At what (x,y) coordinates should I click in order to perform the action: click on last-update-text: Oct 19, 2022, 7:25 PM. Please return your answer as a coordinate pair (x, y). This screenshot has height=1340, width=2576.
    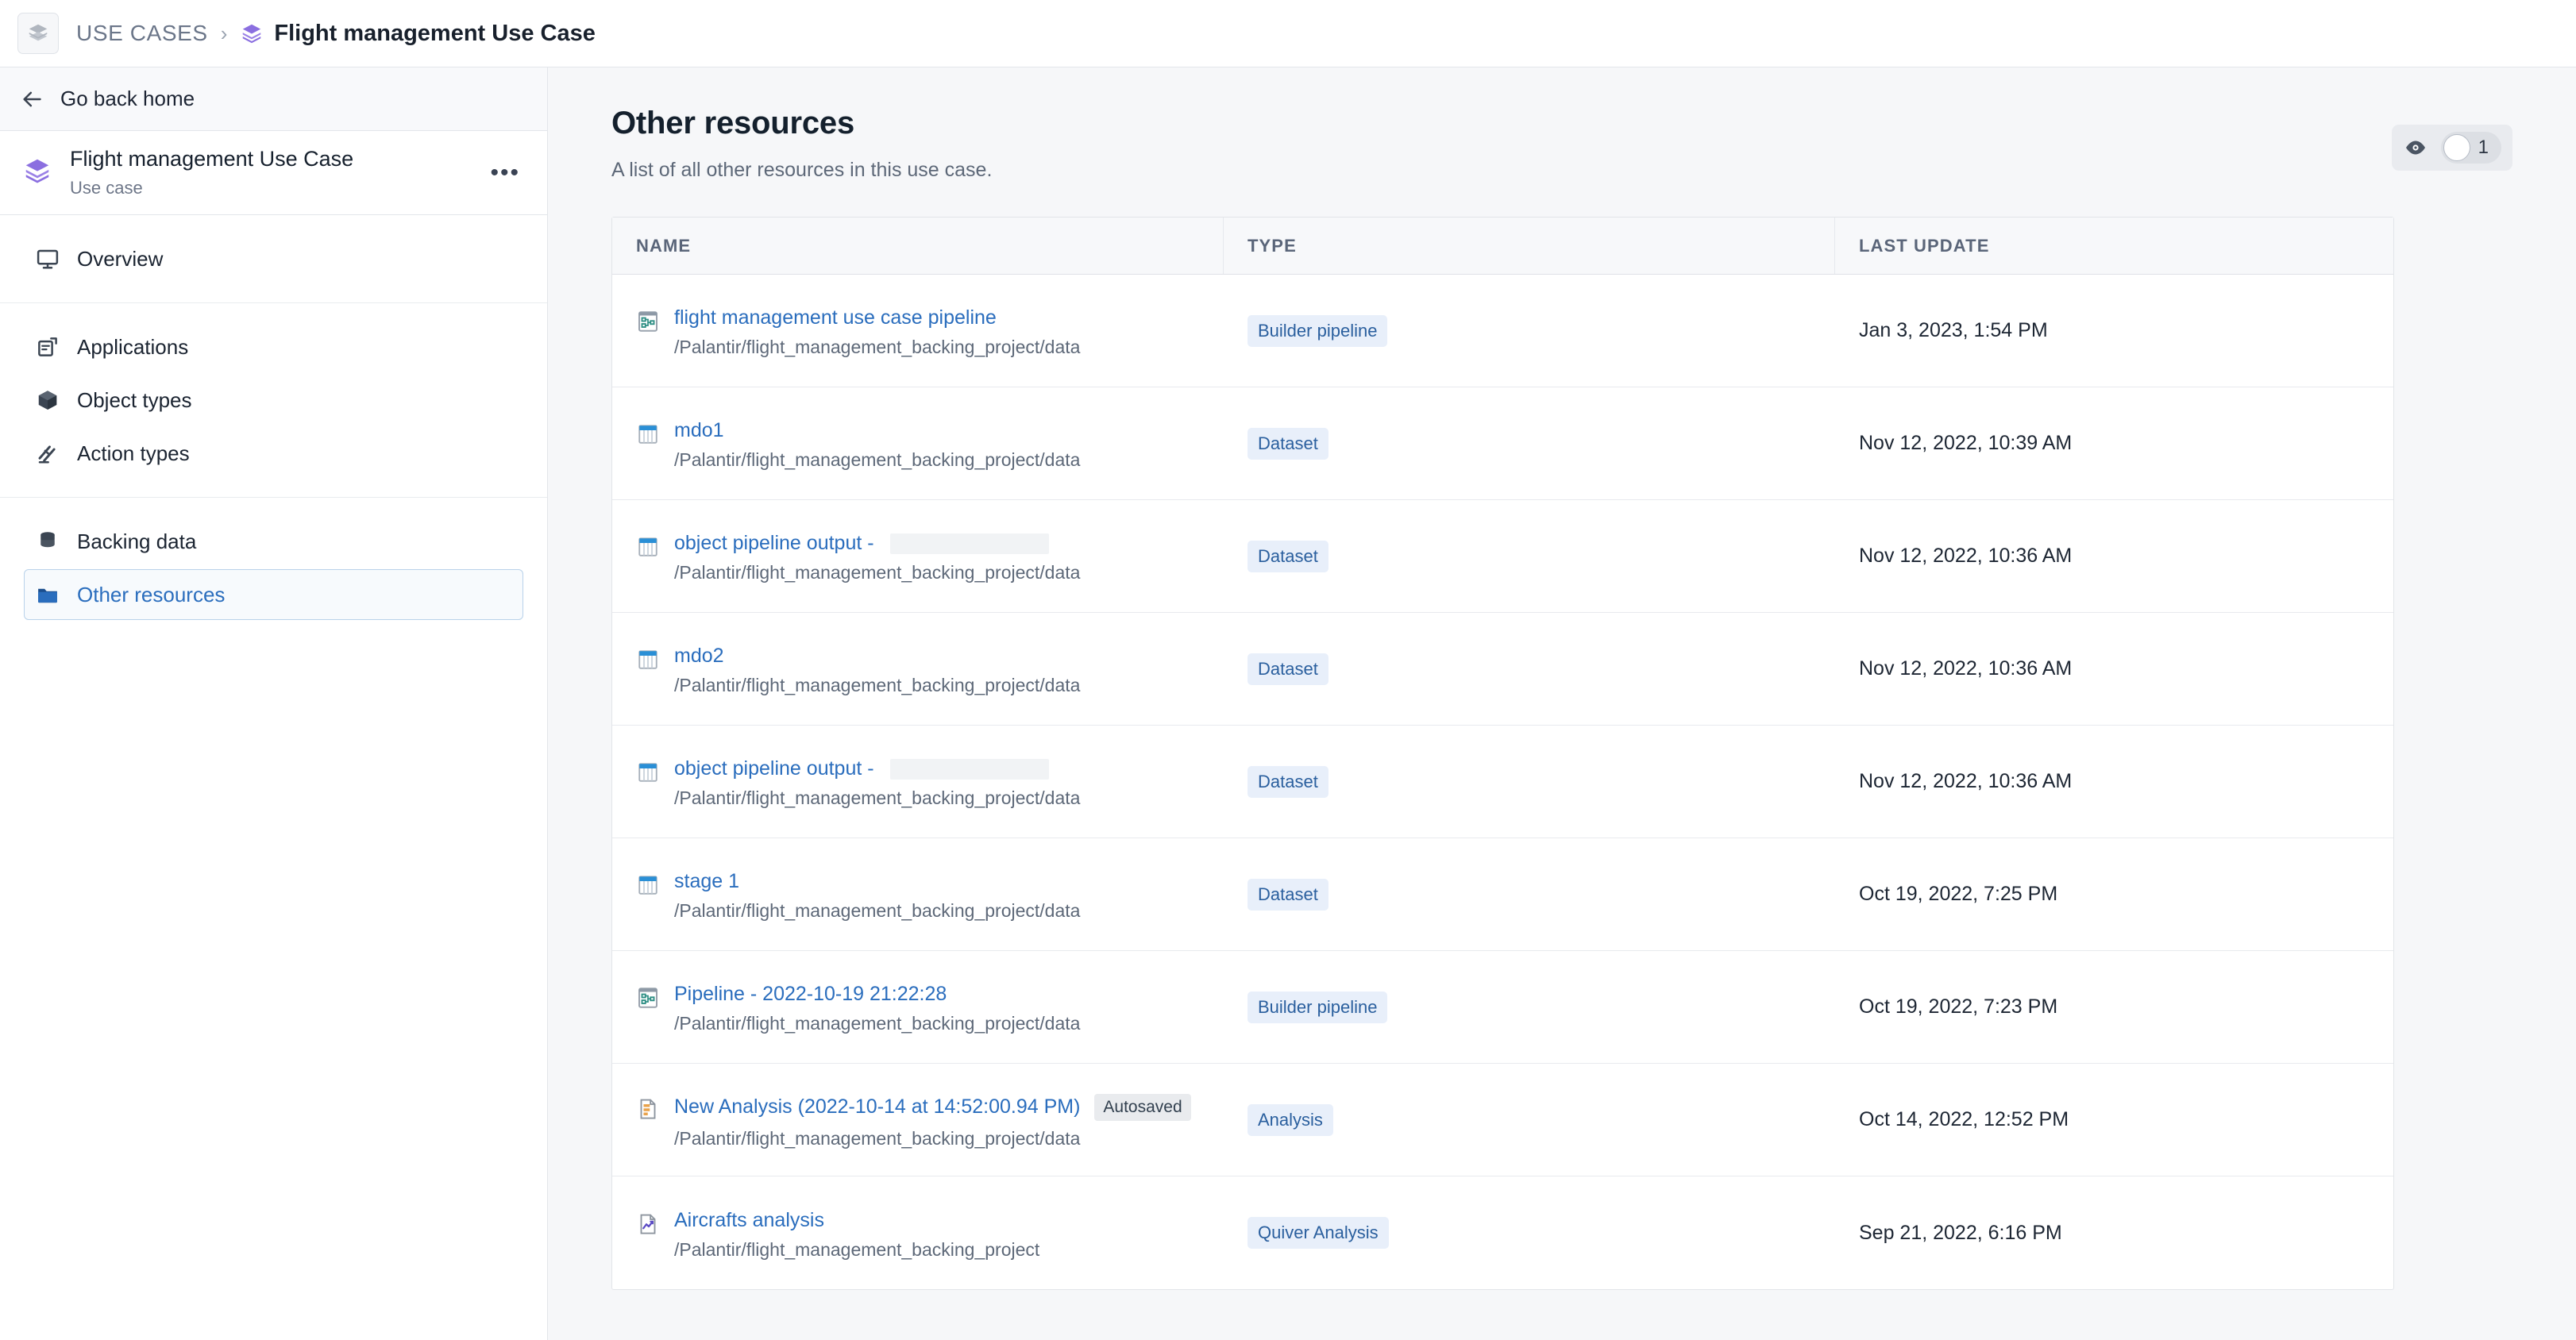
    Looking at the image, I should click on (1959, 894).